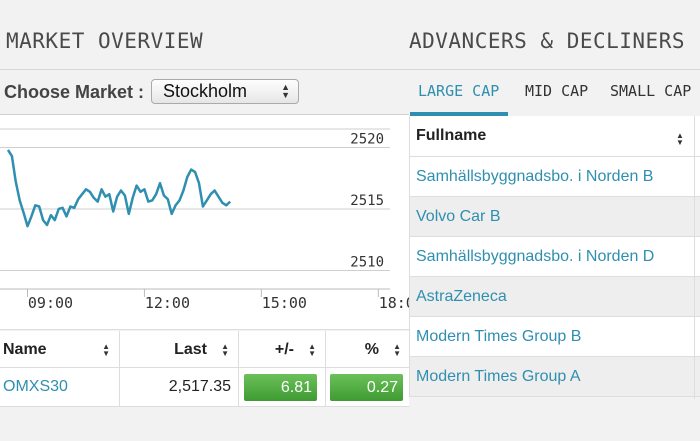 This screenshot has width=700, height=441. Describe the element at coordinates (555, 297) in the screenshot. I see `list-item: AstraZeneca` at that location.